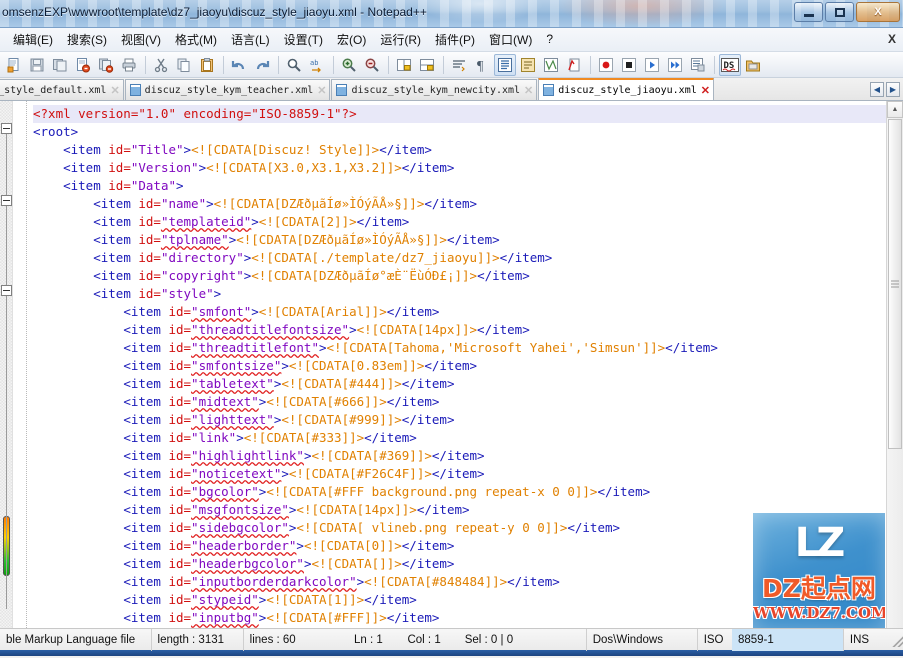  Describe the element at coordinates (549, 39) in the screenshot. I see `menu-item-10: ?` at that location.